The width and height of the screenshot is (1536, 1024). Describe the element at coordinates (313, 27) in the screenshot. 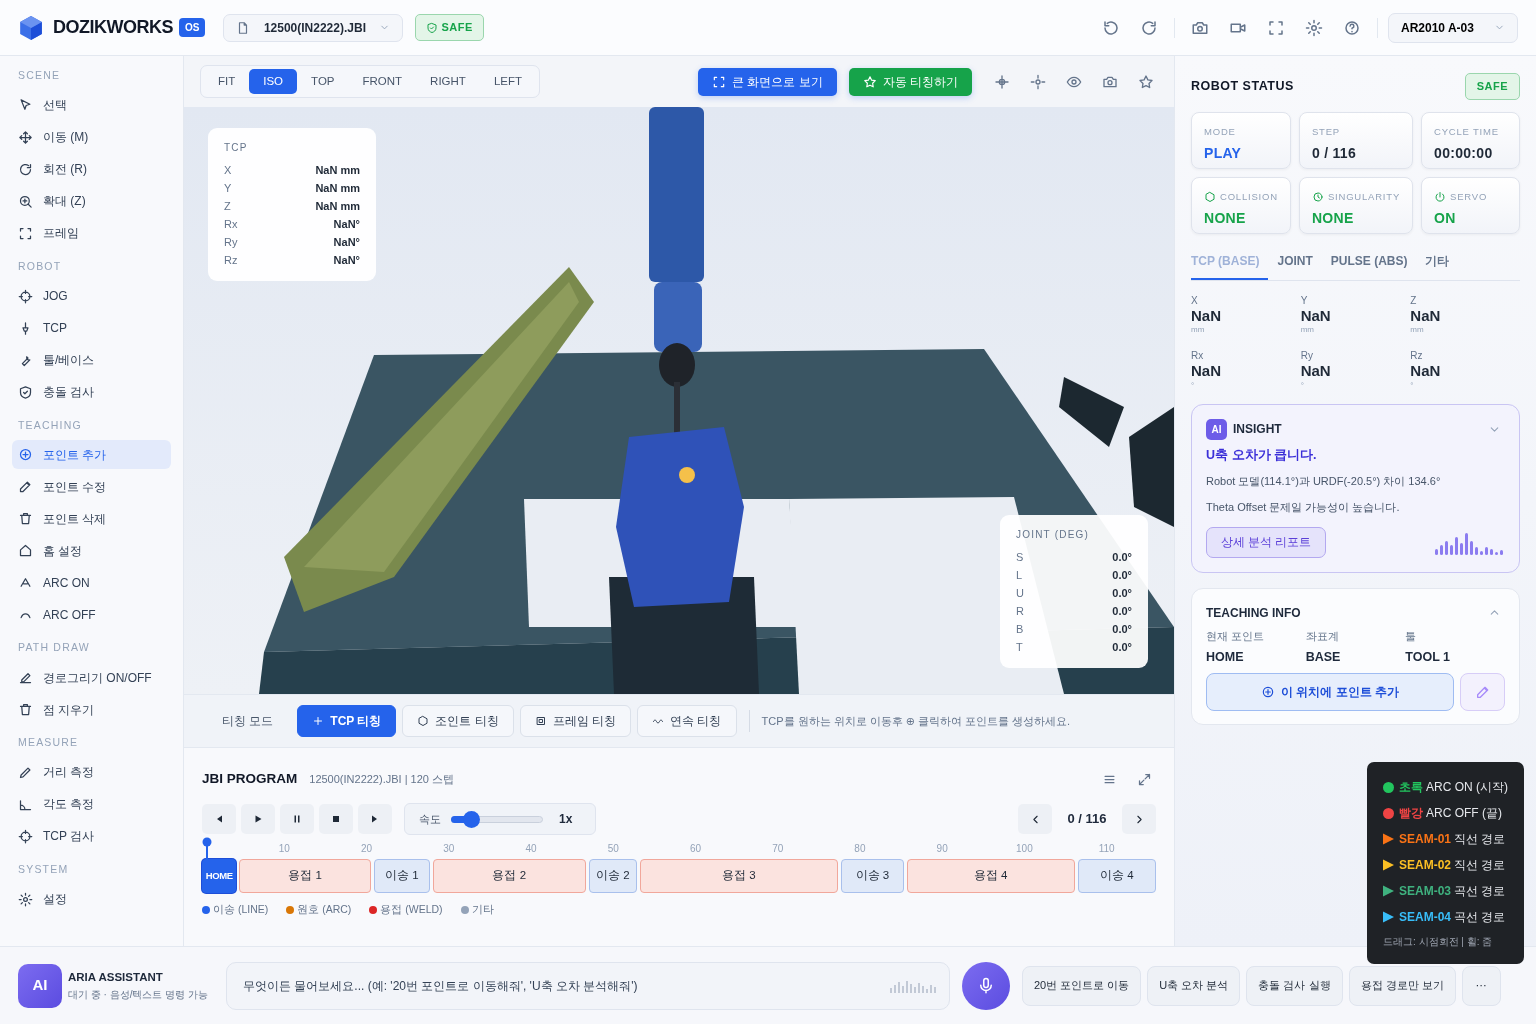

I see `file-selector: 12500(IN2222).JBI` at that location.